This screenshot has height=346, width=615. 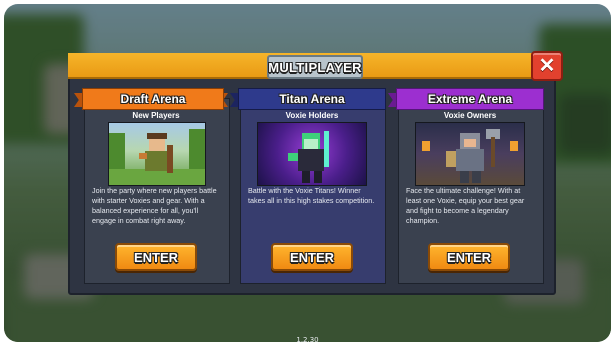 What do you see at coordinates (308, 157) in the screenshot?
I see `titan-character-icon` at bounding box center [308, 157].